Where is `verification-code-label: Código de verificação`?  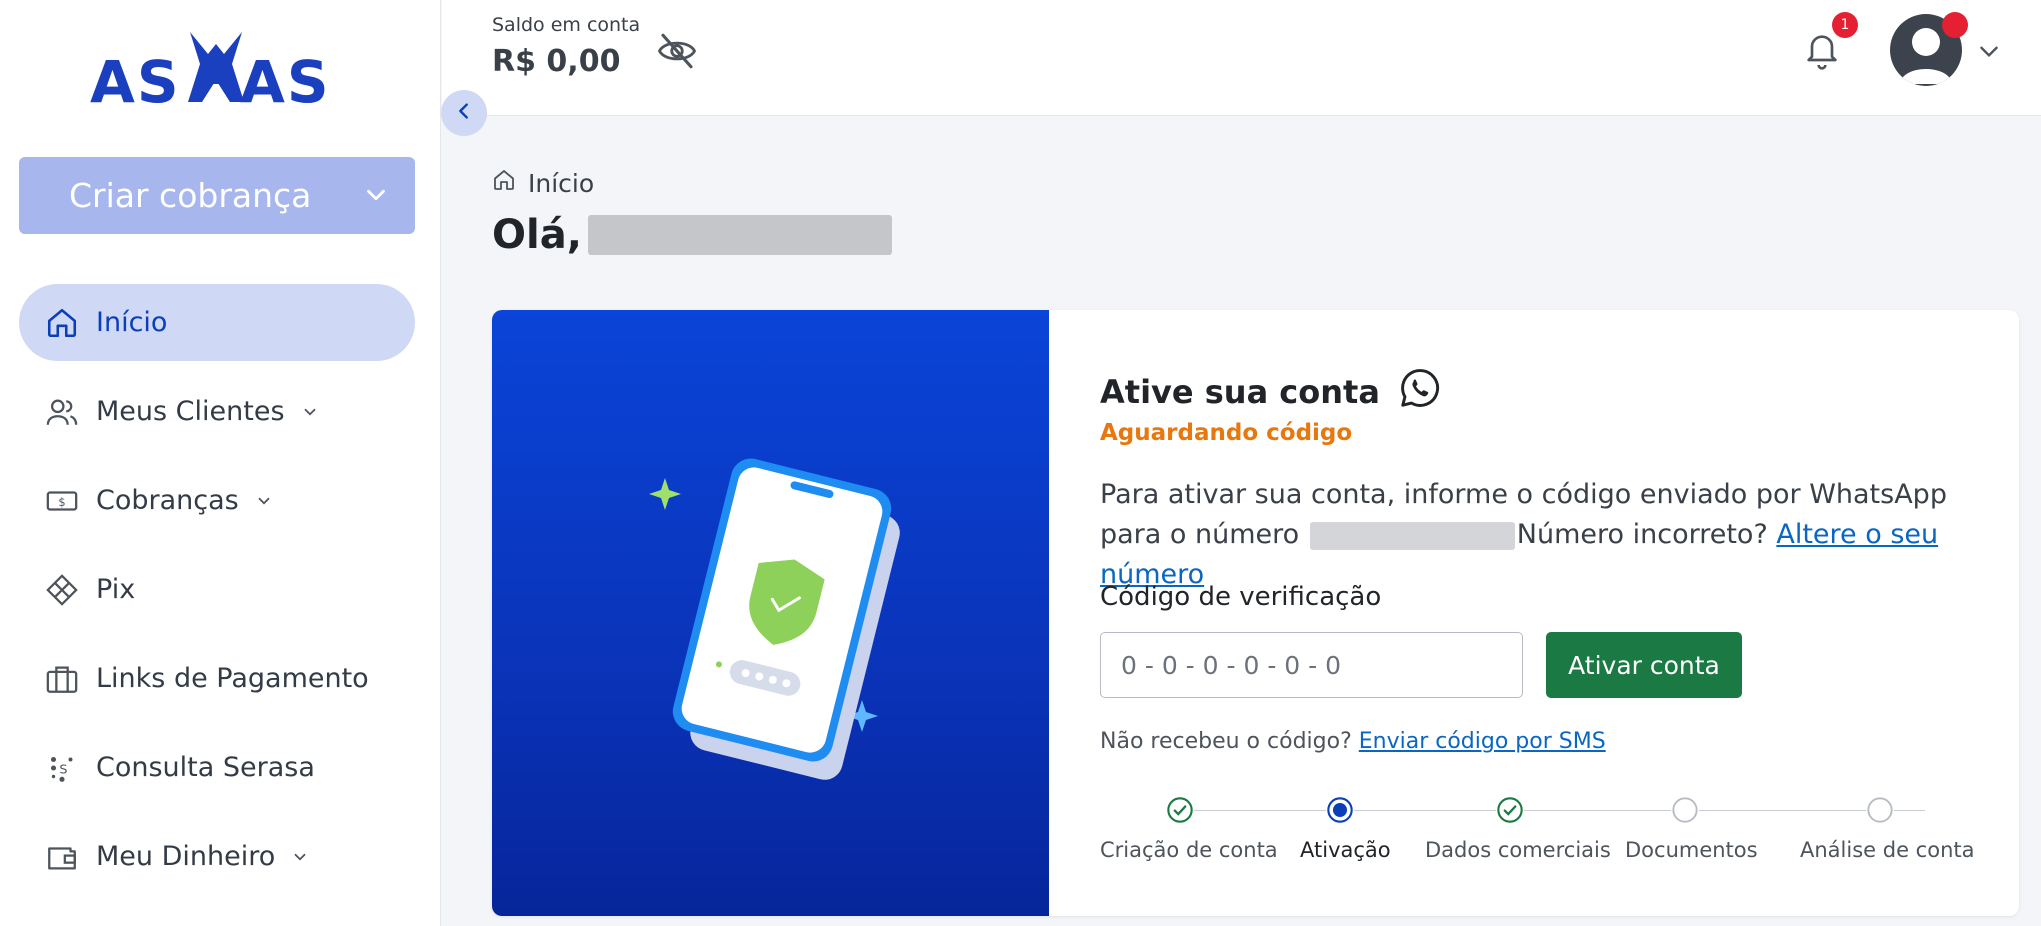
verification-code-label: Código de verificação is located at coordinates (1241, 597).